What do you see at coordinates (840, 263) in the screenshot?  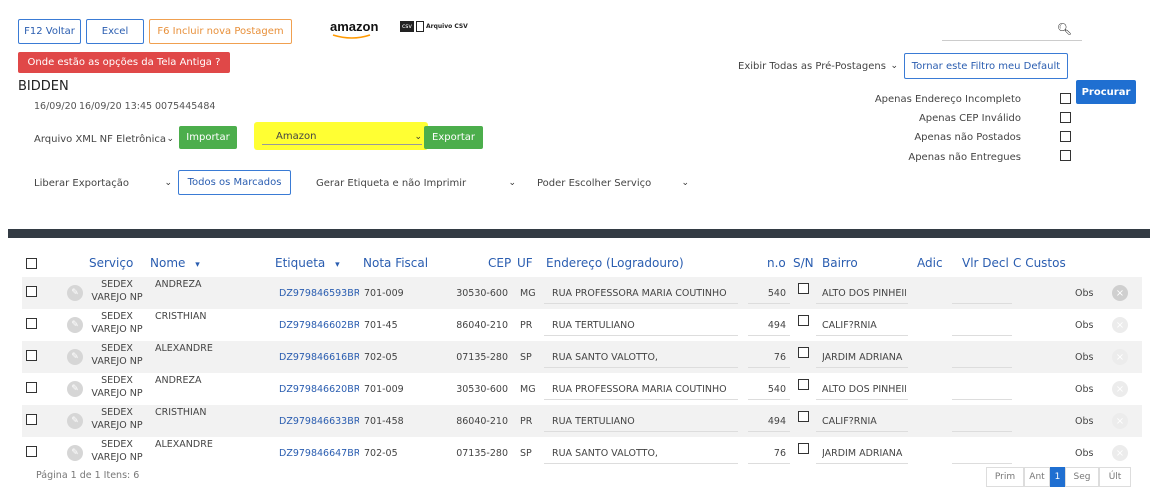 I see `header-bairro: Bairro` at bounding box center [840, 263].